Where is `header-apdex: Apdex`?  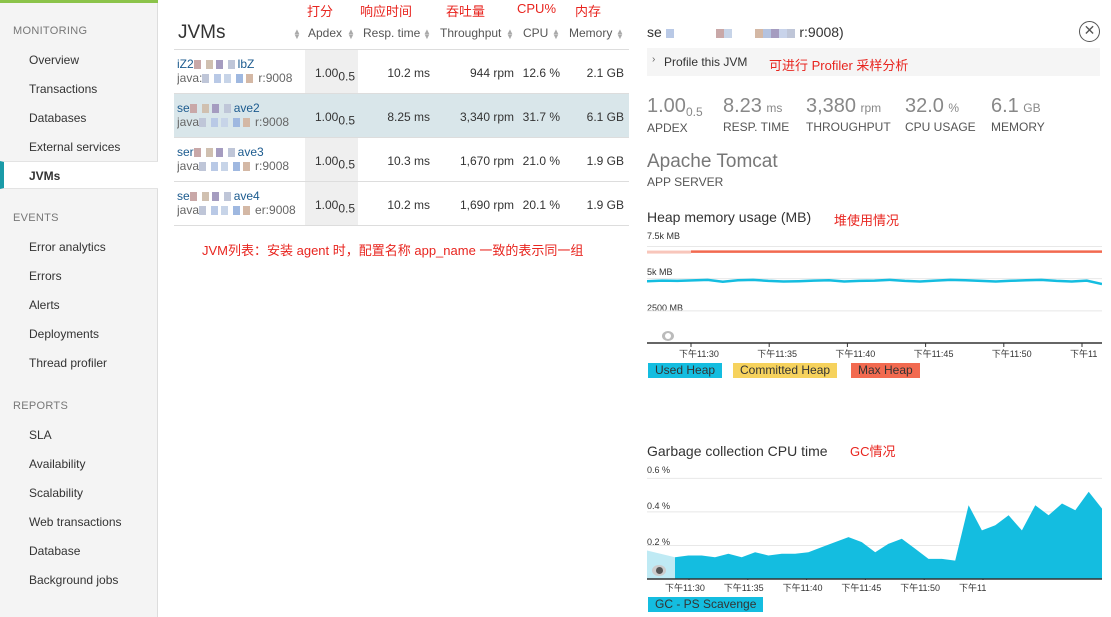
header-apdex: Apdex is located at coordinates (325, 33).